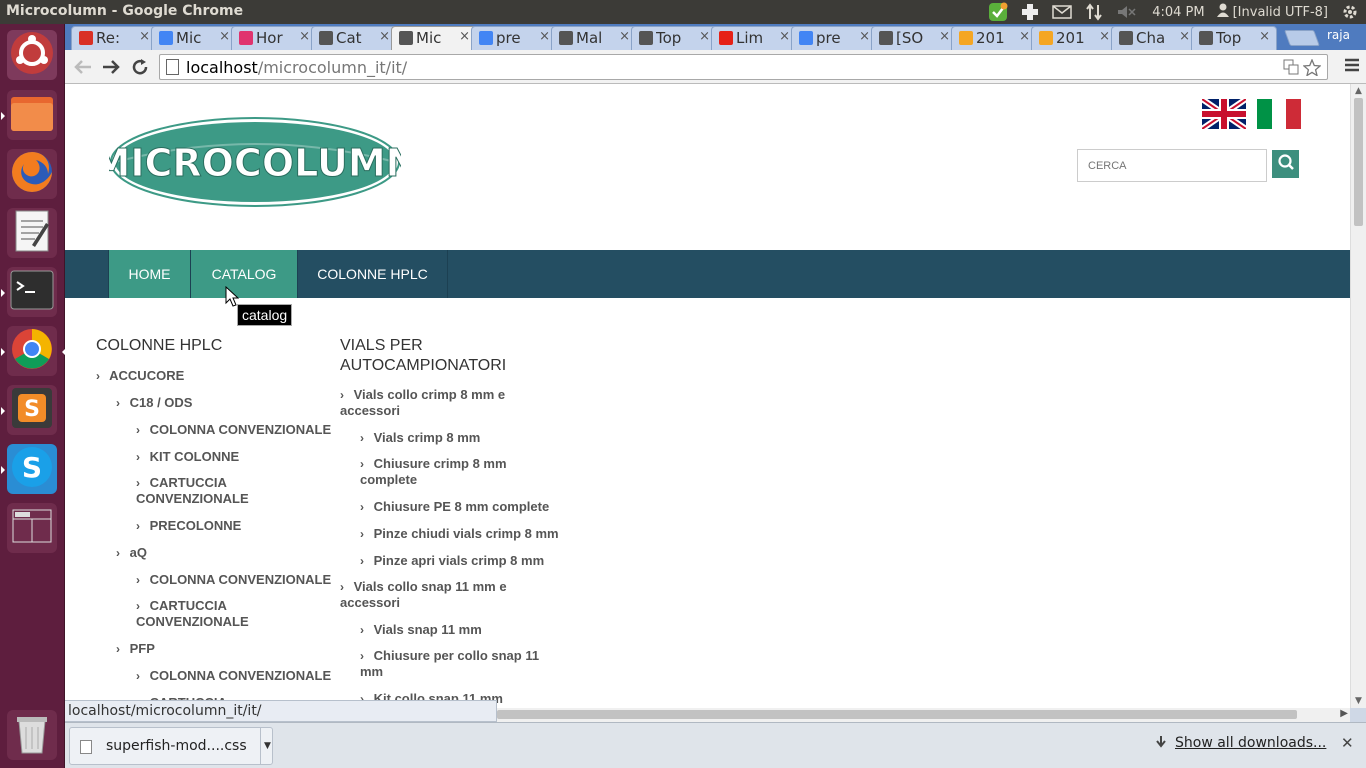  What do you see at coordinates (135, 649) in the screenshot?
I see `menu-item-pfp: › PFP` at bounding box center [135, 649].